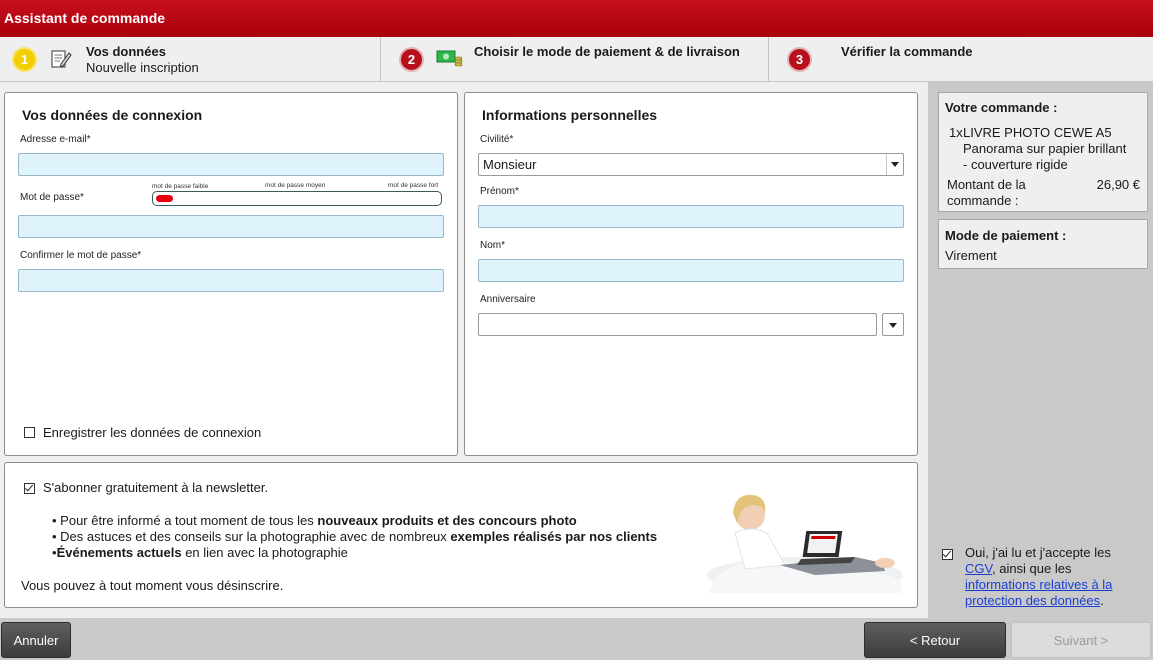 The width and height of the screenshot is (1153, 660). Describe the element at coordinates (297, 198) in the screenshot. I see `password-strength-meter` at that location.